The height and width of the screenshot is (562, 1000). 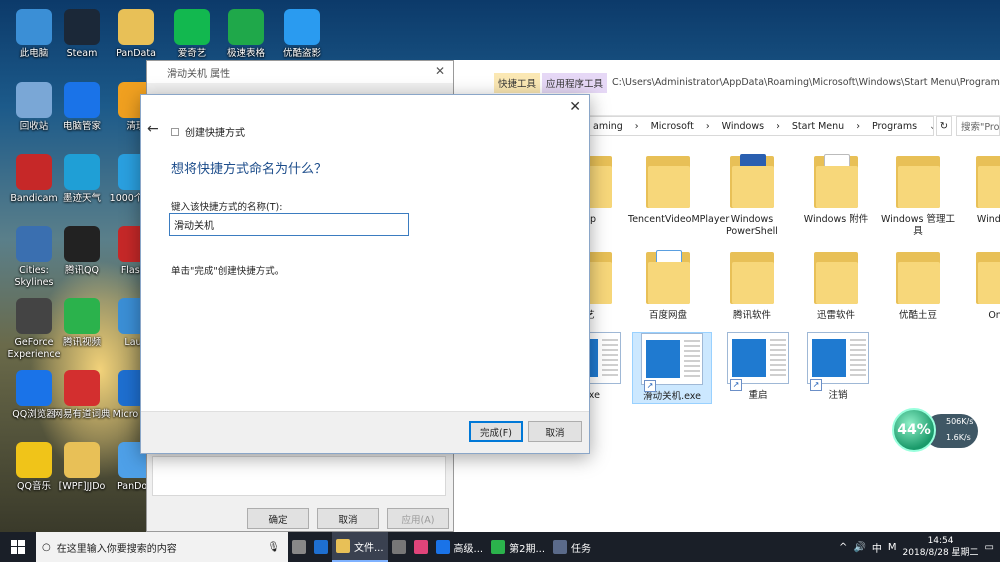 I want to click on chevron-down-icon: ⌄, so click(x=931, y=126).